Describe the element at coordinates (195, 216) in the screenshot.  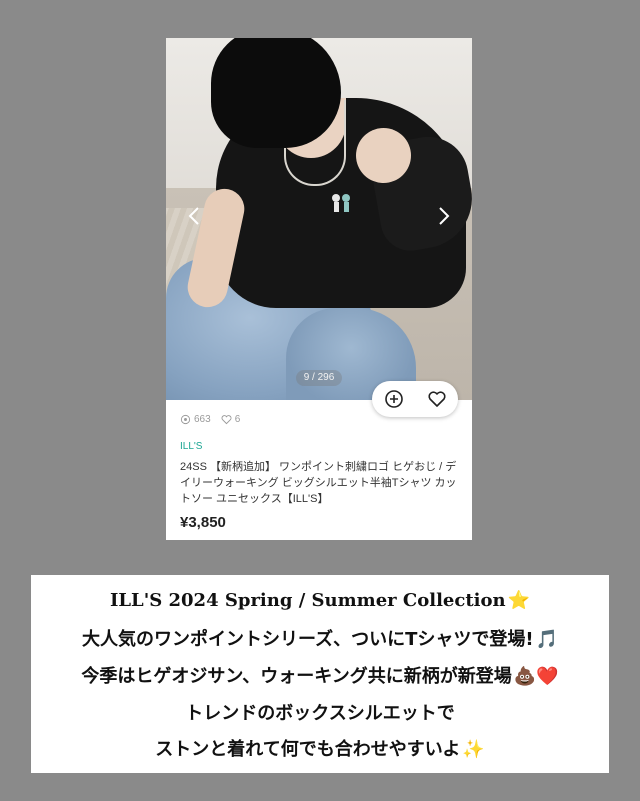
I see `chevron-left-icon` at that location.